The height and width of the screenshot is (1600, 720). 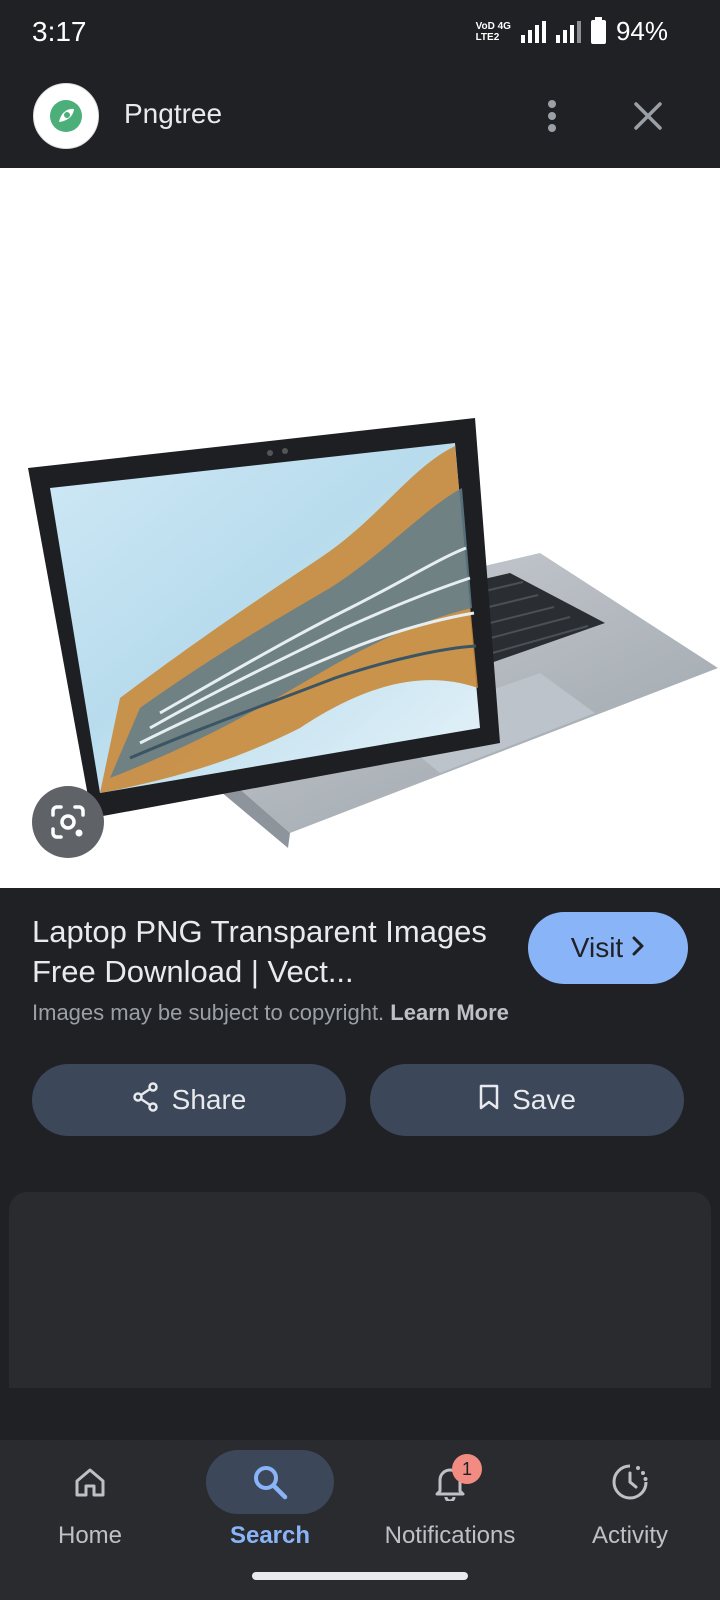 I want to click on save-button: Save, so click(x=527, y=1100).